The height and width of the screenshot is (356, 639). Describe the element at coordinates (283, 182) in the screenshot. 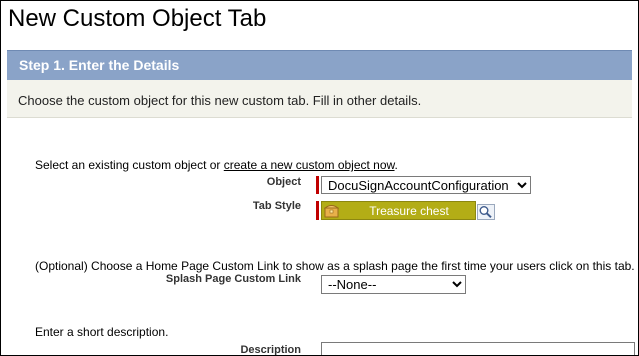

I see `object-label: Object` at that location.